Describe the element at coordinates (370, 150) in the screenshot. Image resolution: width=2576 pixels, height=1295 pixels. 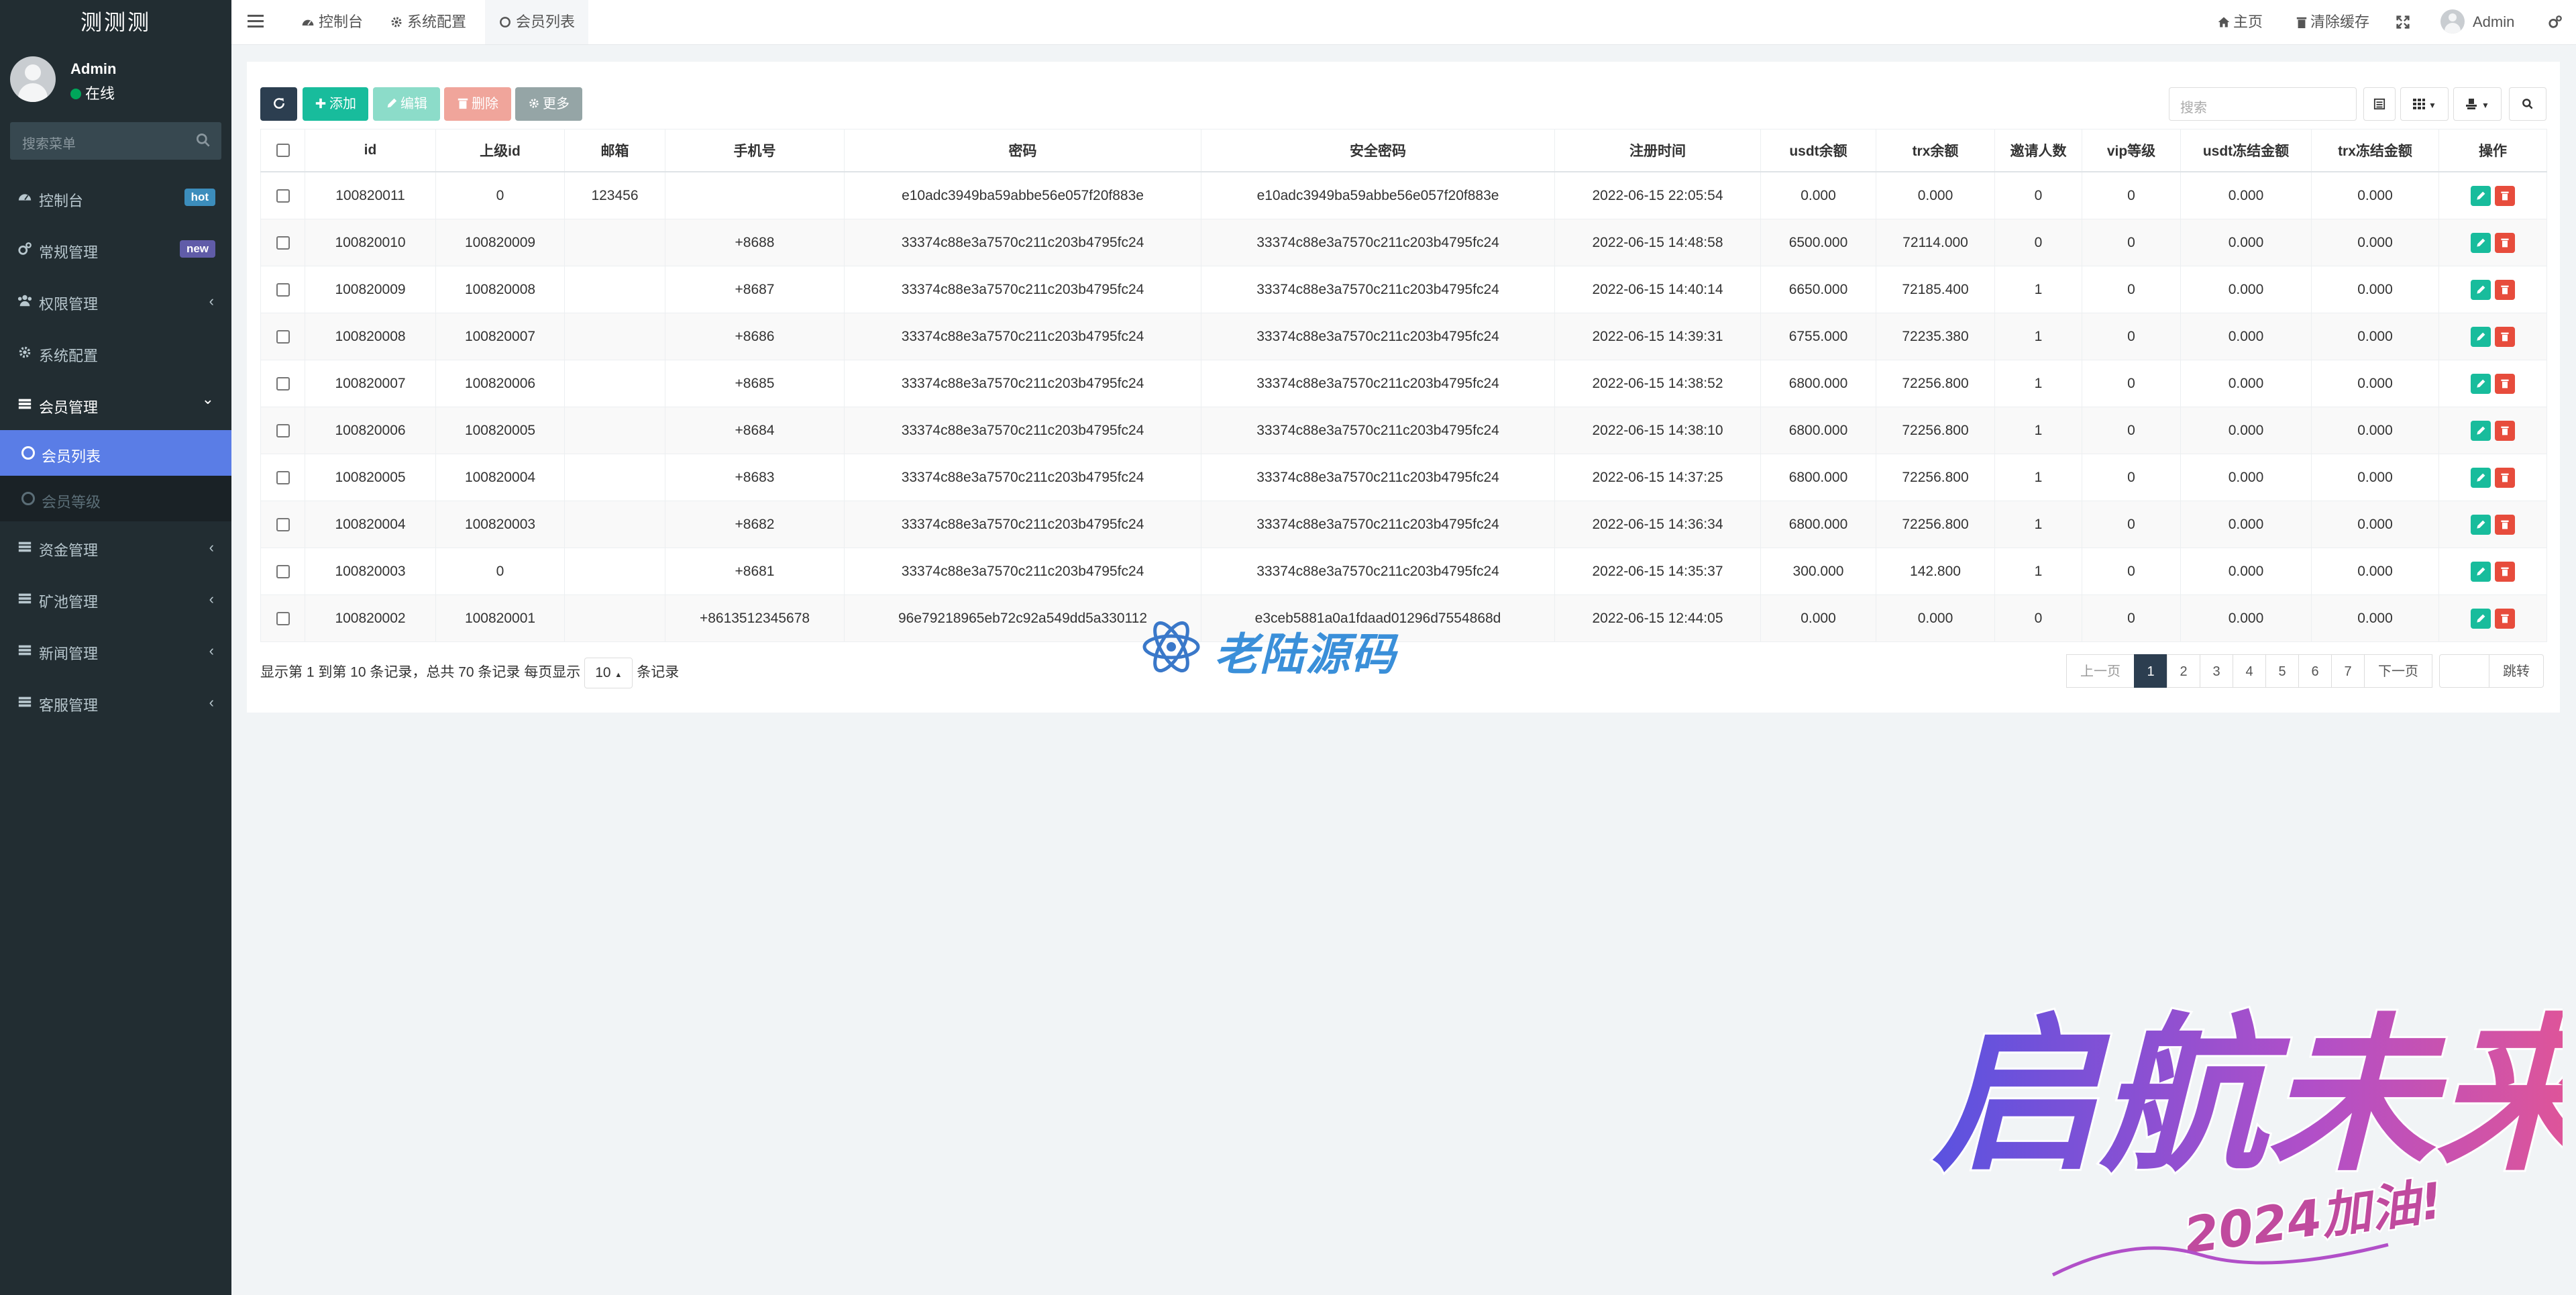
I see `column-header: id` at that location.